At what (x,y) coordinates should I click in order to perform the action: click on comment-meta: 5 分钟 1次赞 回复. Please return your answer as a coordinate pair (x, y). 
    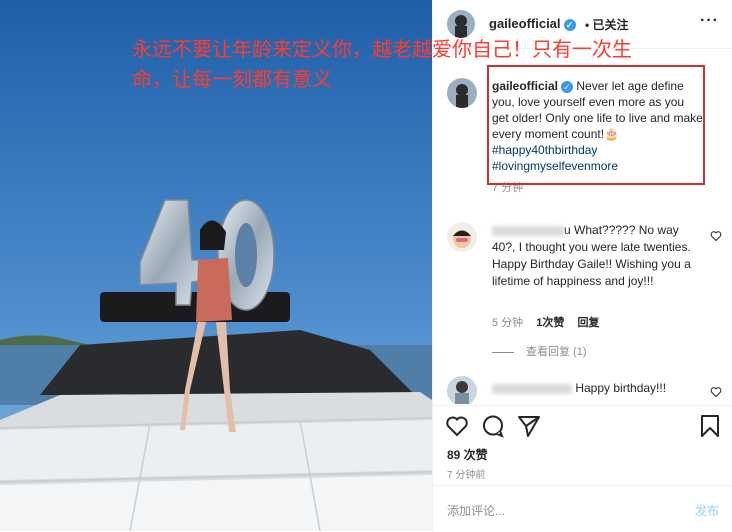
    Looking at the image, I should click on (545, 322).